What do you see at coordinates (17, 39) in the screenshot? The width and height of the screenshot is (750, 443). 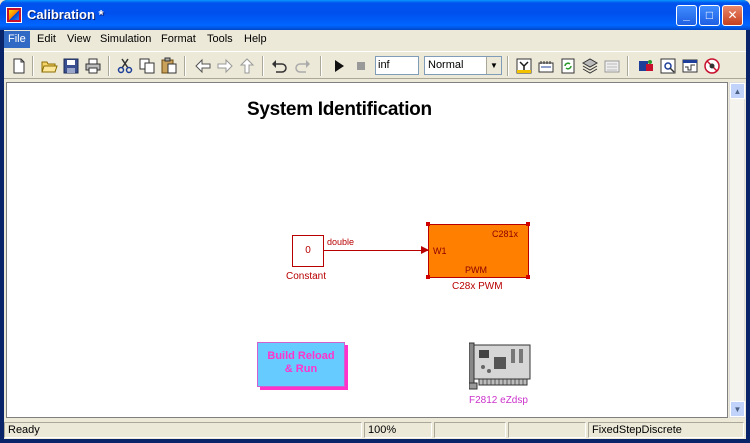 I see `menu-file: File` at bounding box center [17, 39].